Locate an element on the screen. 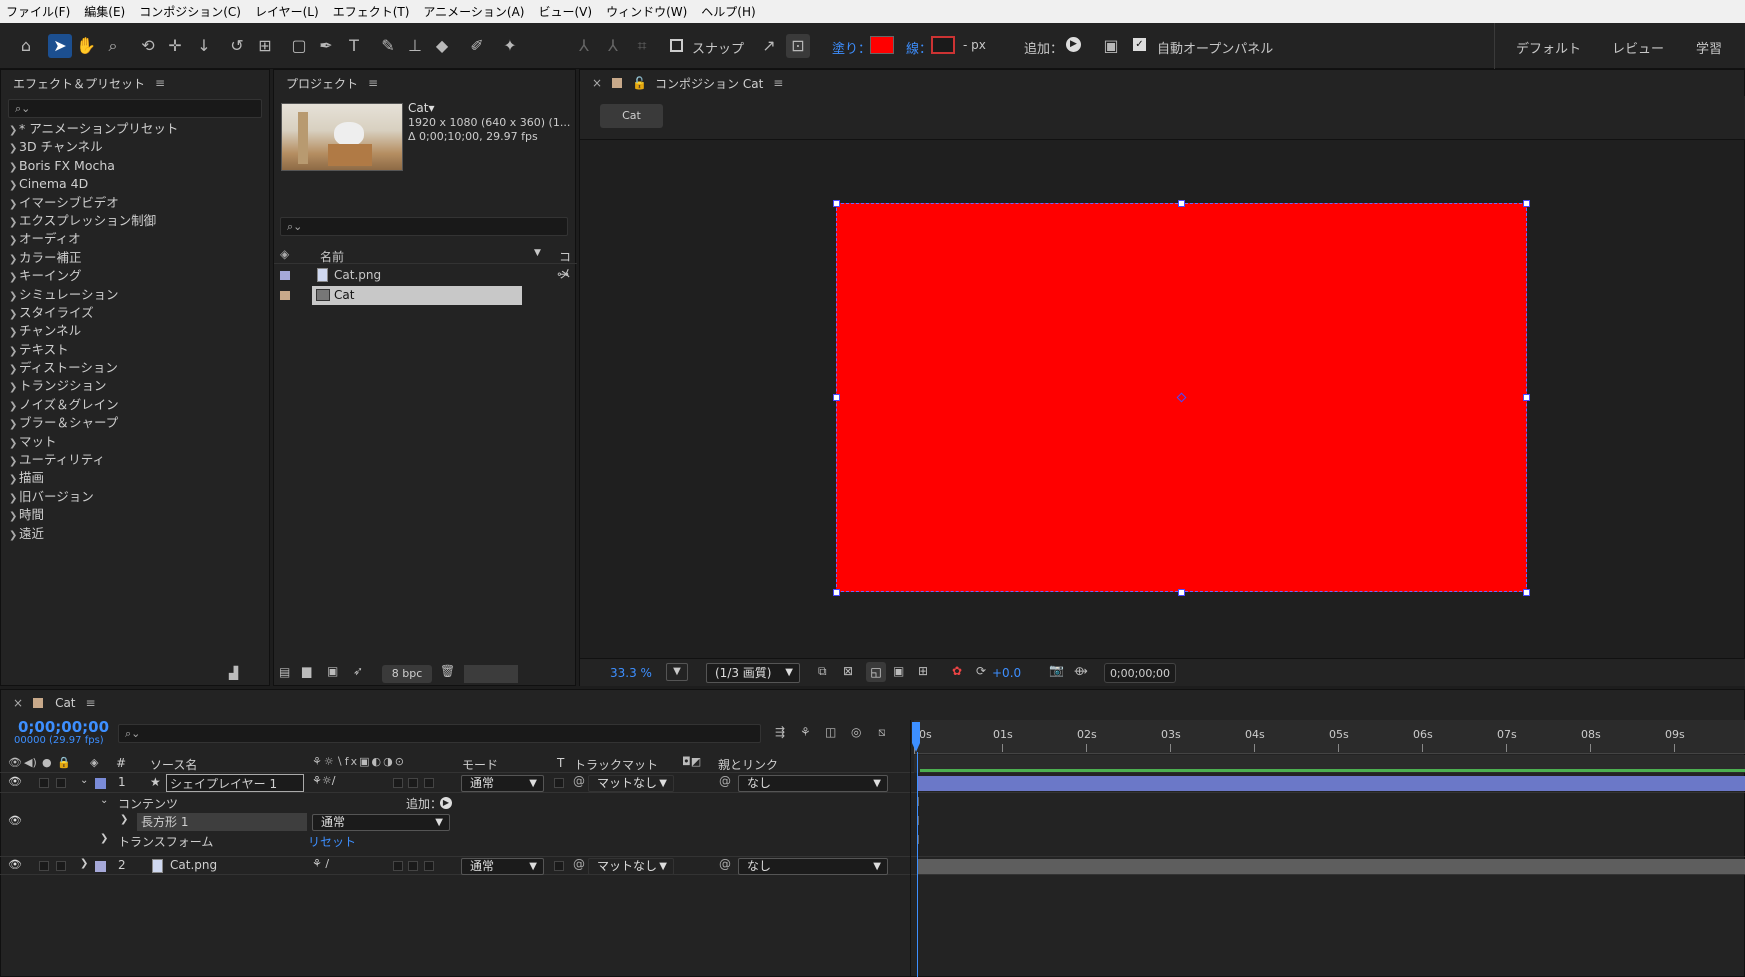 The width and height of the screenshot is (1745, 977). panel-icon: ▣ is located at coordinates (1111, 46).